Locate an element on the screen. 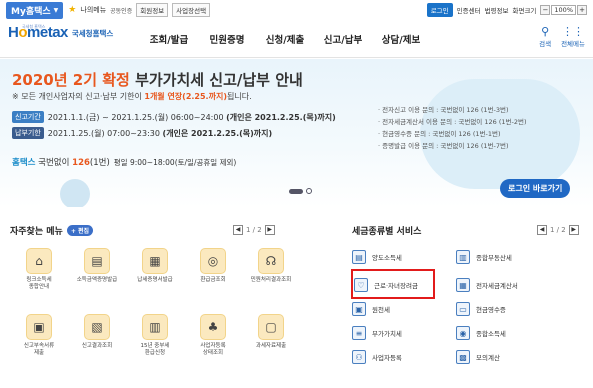 This screenshot has width=593, height=388. fav-item-9: ▢ 과세자료제출 is located at coordinates (271, 332).